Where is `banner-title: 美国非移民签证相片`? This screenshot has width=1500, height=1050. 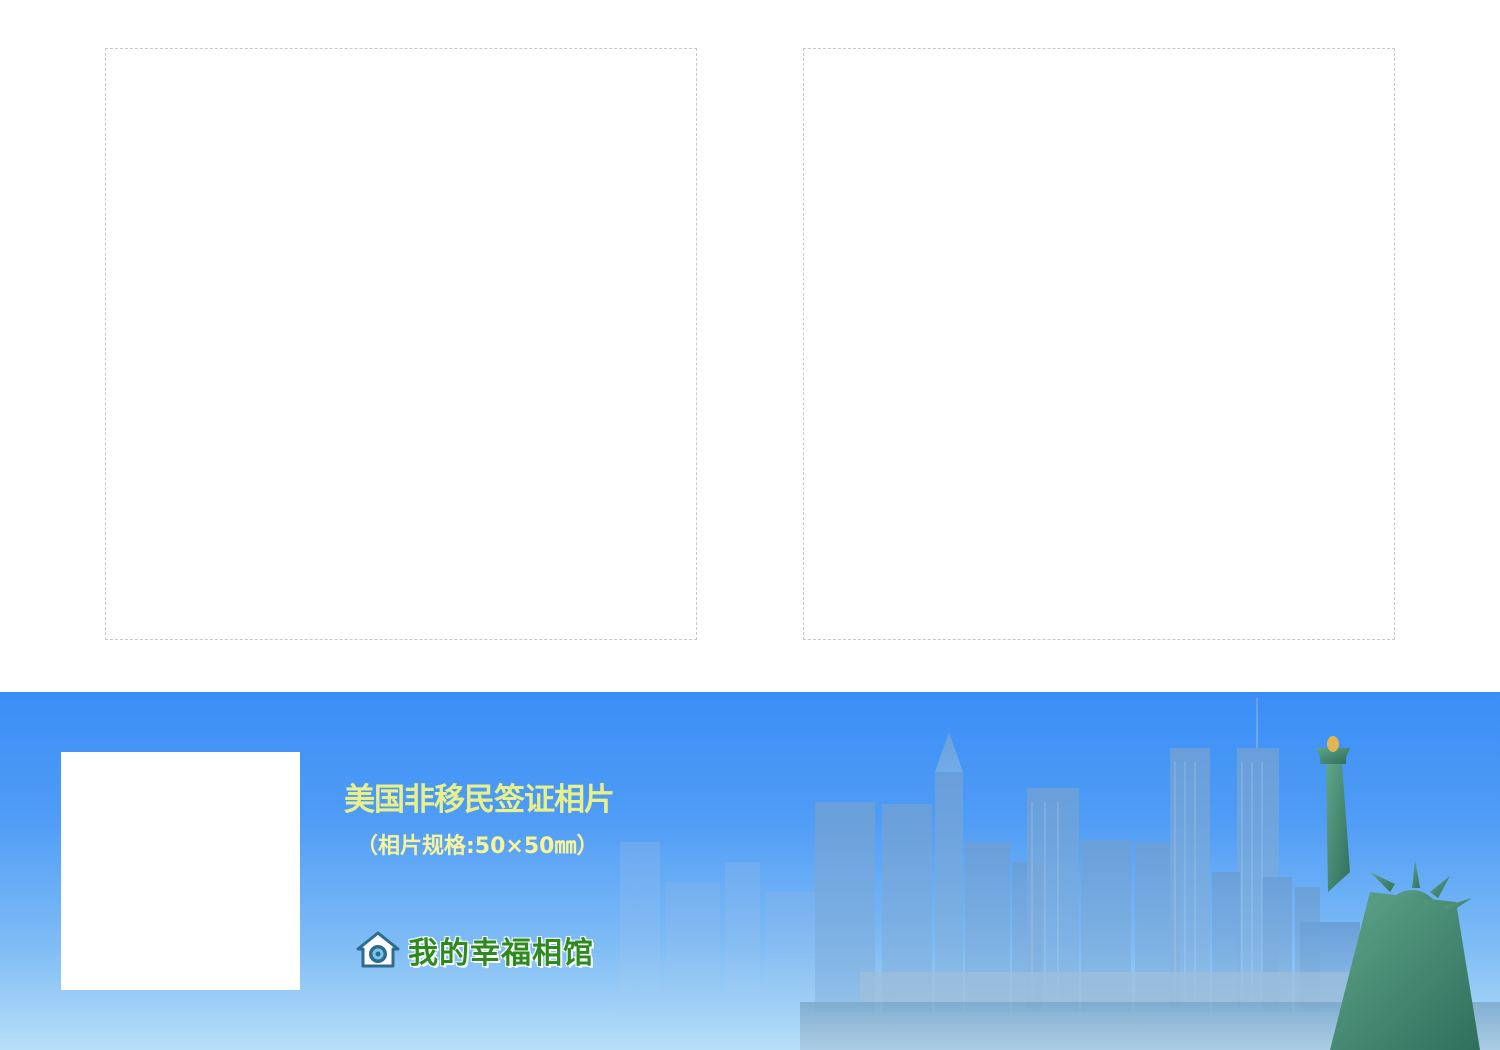
banner-title: 美国非移民签证相片 is located at coordinates (479, 800).